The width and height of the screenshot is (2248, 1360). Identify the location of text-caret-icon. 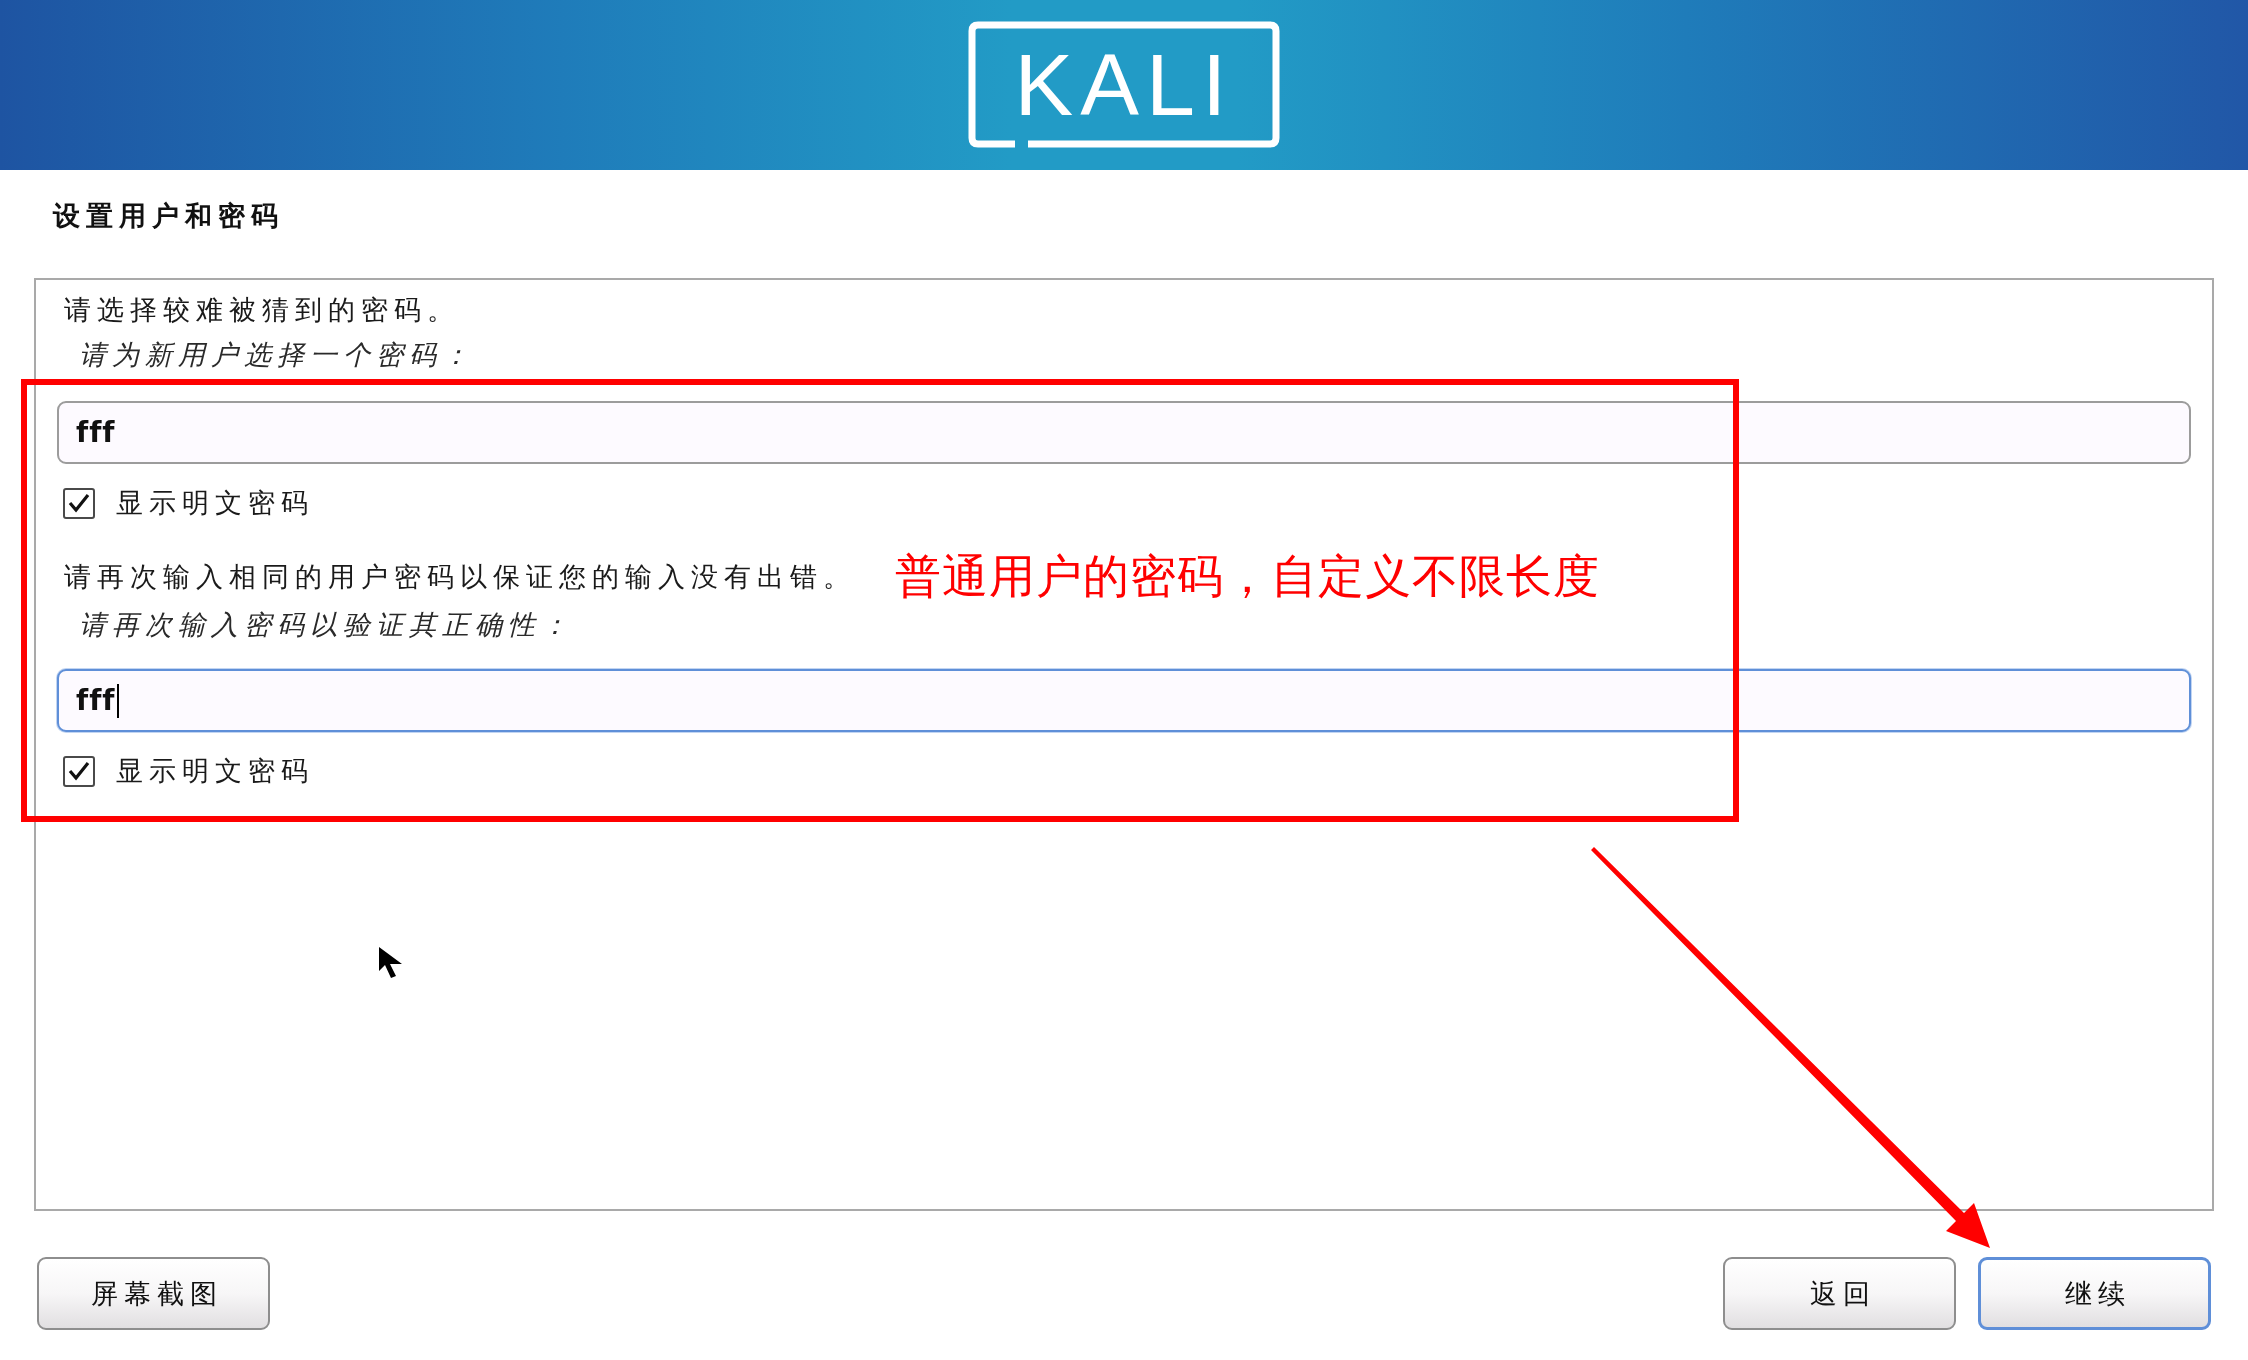
(117, 700).